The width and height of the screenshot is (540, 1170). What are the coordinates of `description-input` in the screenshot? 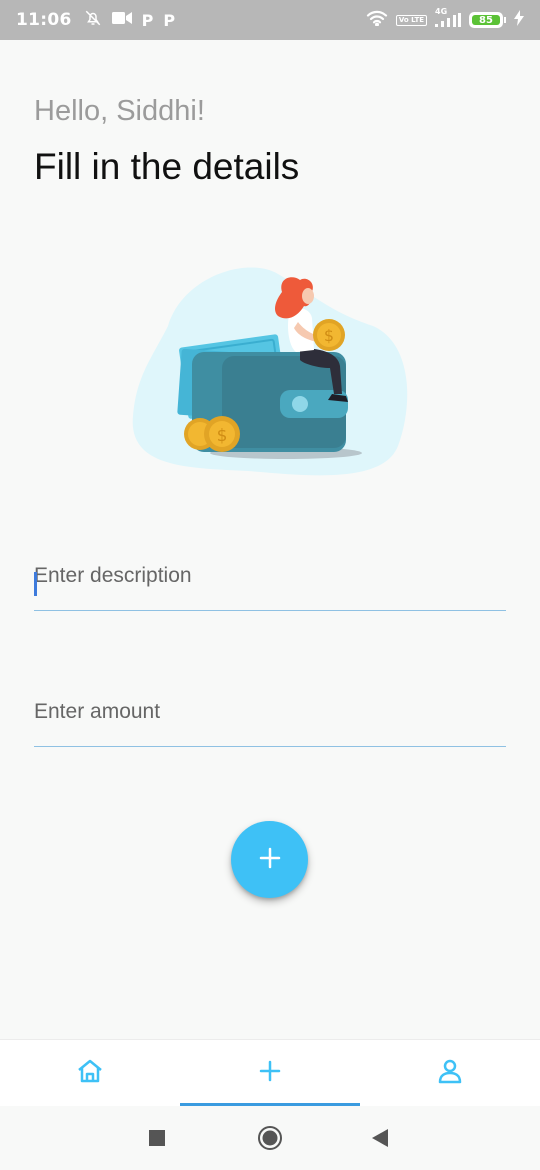 It's located at (270, 583).